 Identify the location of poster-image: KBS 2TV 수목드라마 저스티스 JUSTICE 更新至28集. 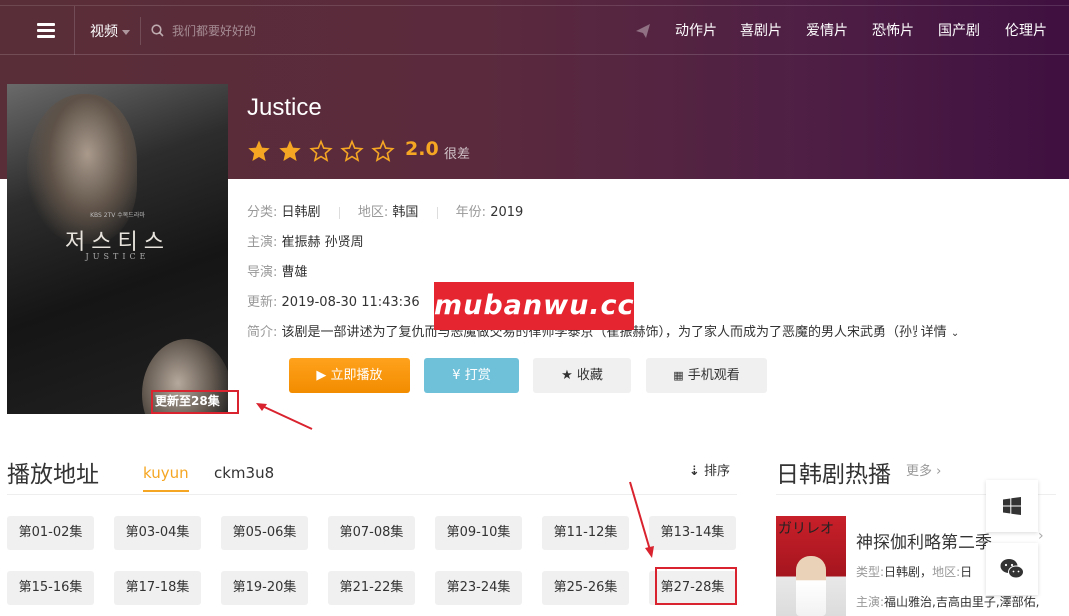
(117, 249).